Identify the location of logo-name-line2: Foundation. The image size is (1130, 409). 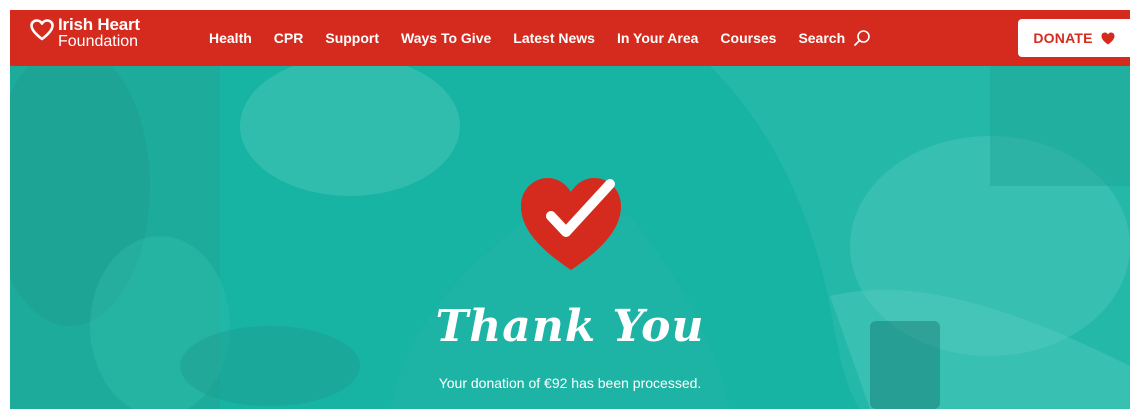
(98, 41).